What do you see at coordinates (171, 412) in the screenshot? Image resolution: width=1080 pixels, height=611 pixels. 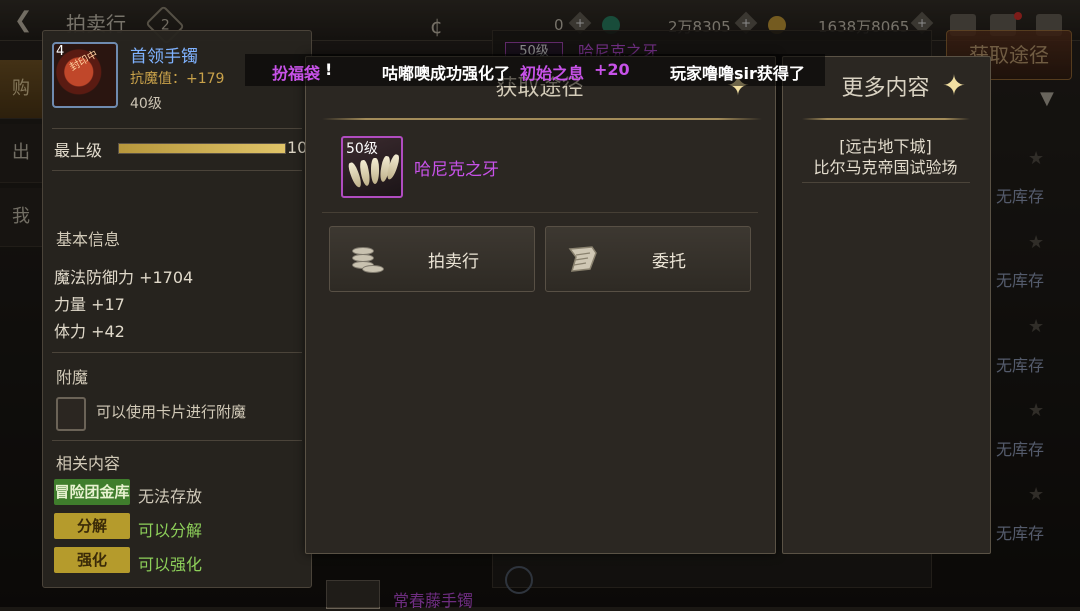 I see `enchant-text: 可以使用卡片进行附魔` at bounding box center [171, 412].